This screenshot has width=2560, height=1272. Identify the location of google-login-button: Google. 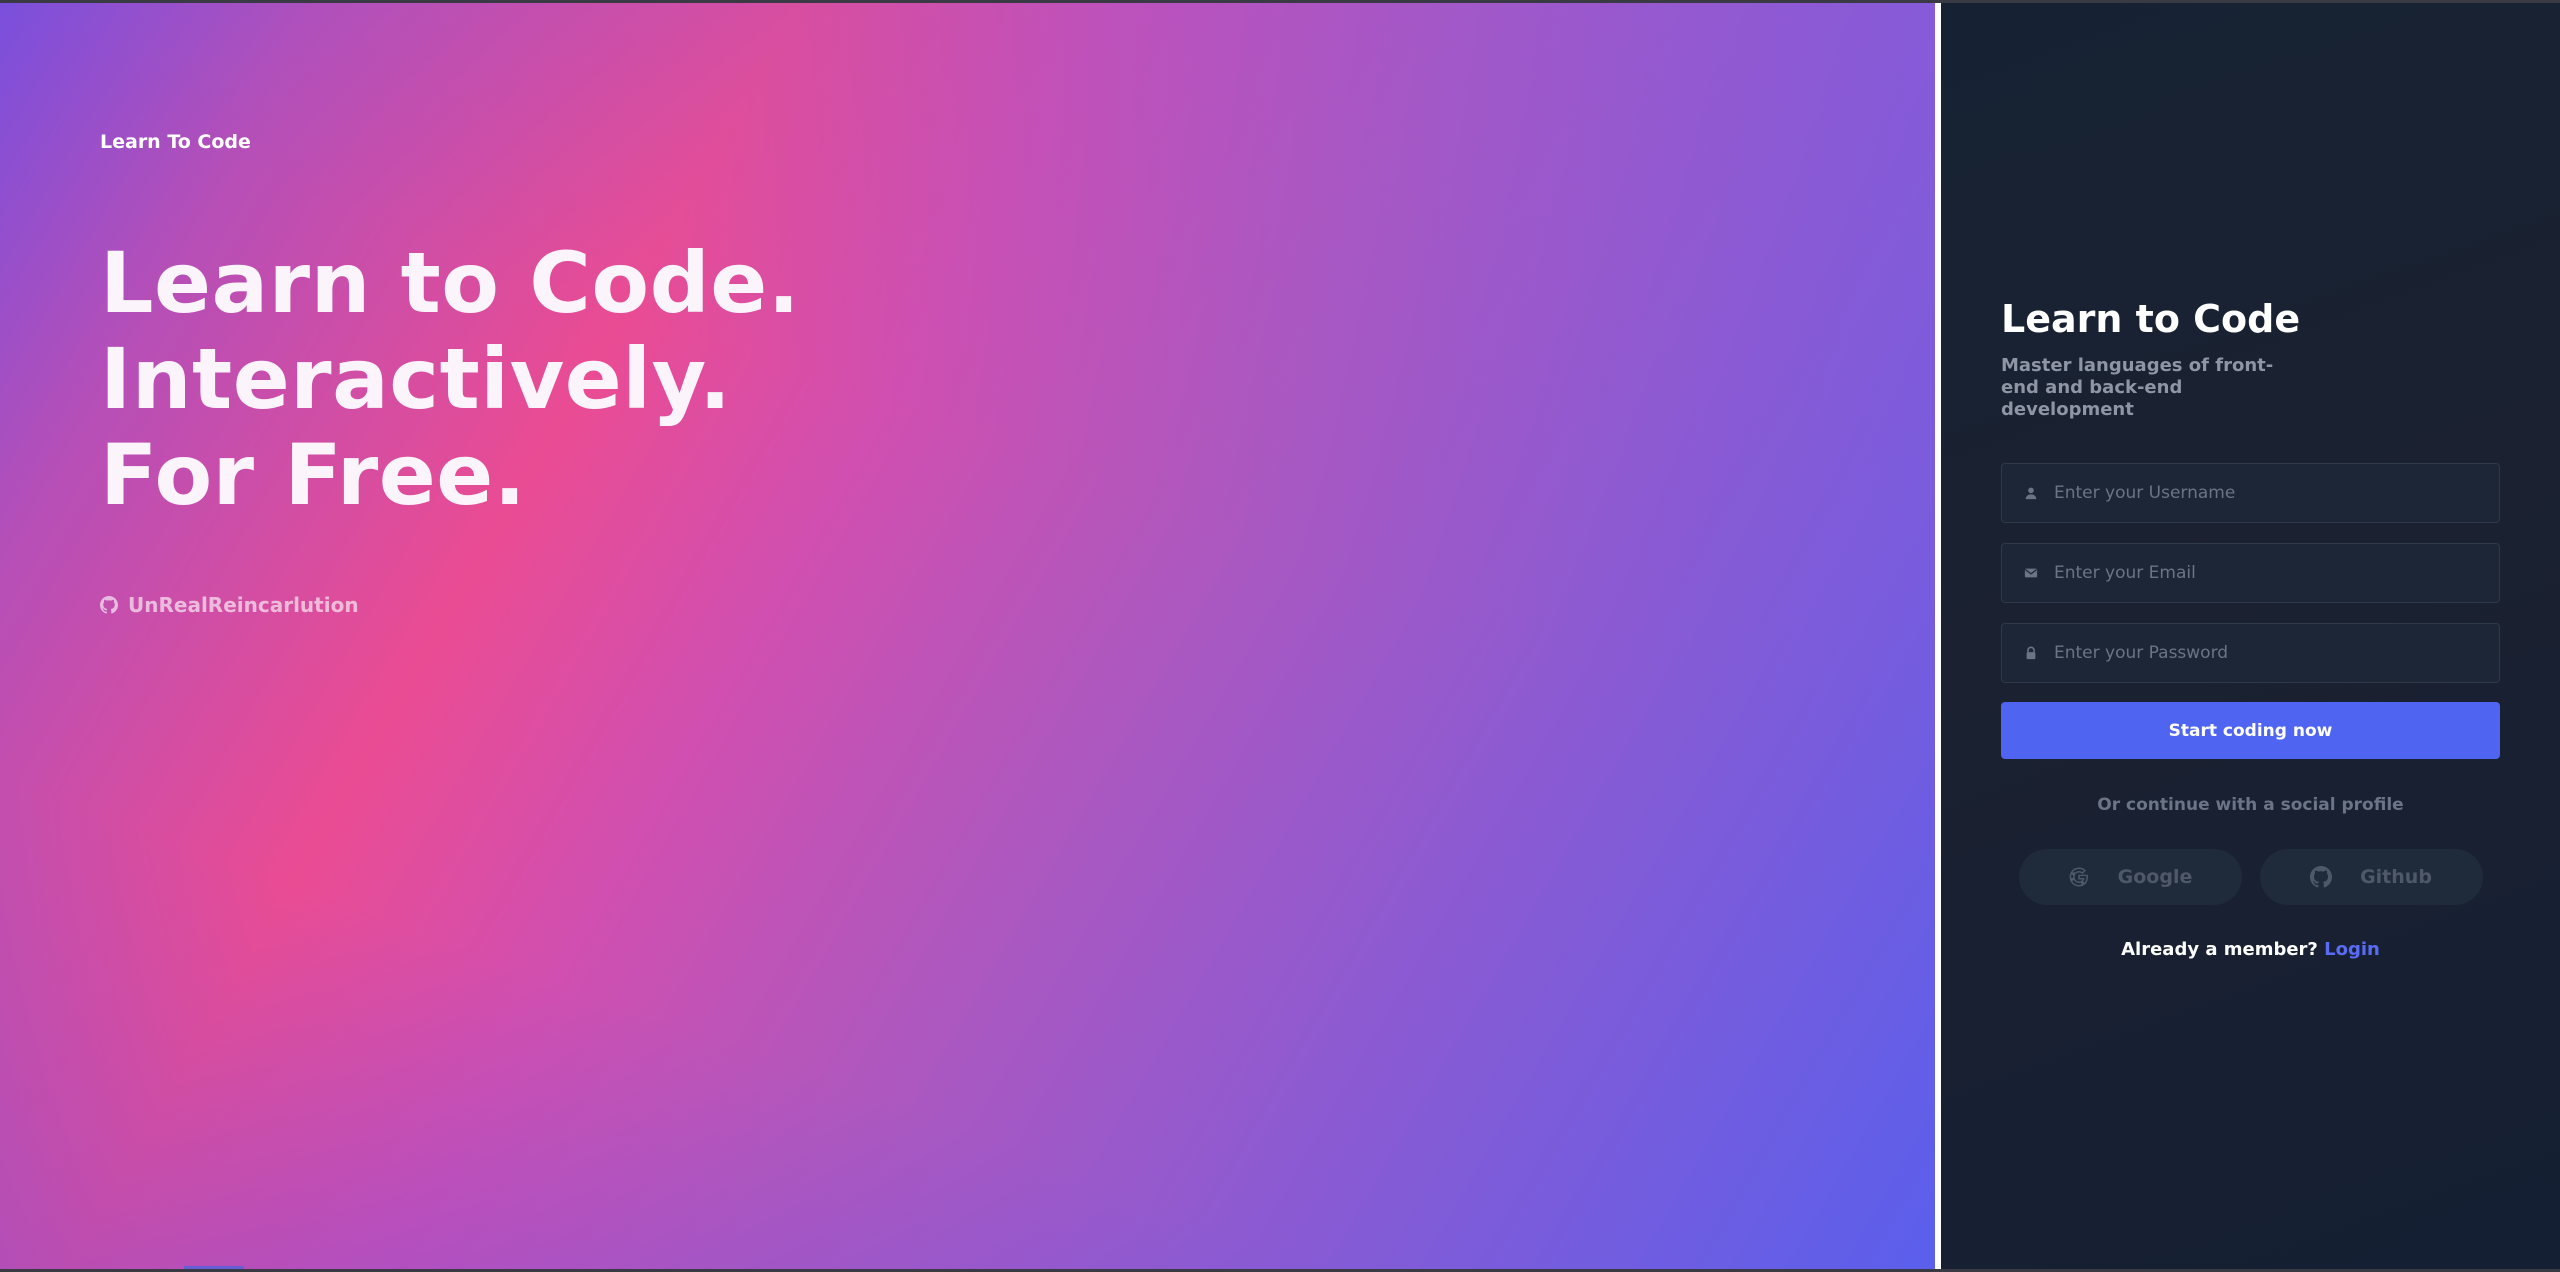
(2130, 877).